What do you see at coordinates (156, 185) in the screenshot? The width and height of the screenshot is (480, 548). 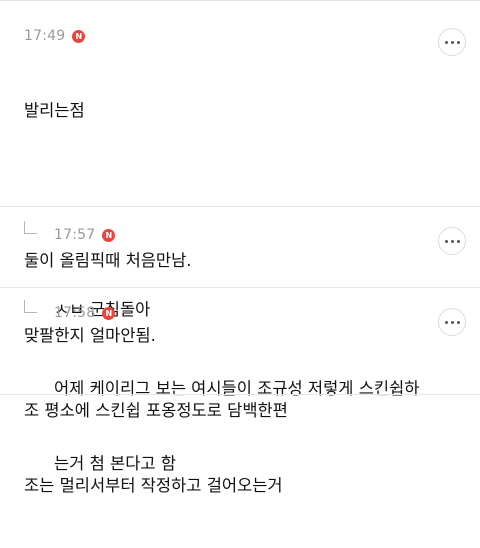 I see `comment-line` at bounding box center [156, 185].